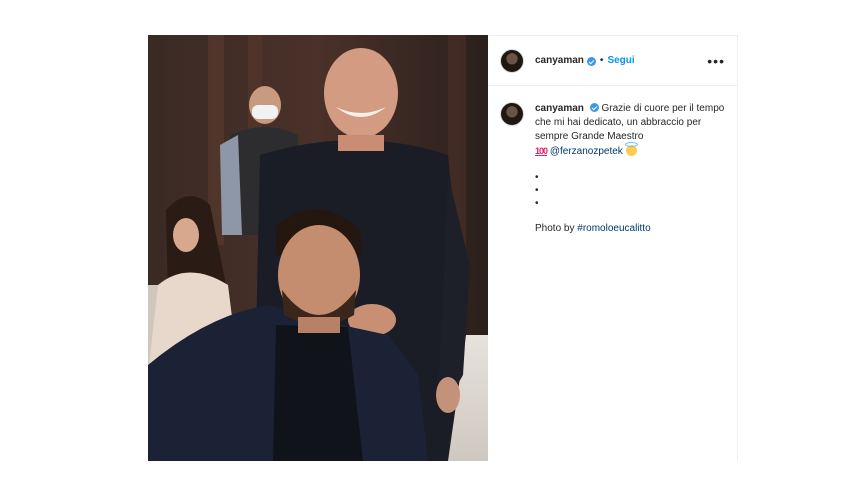  What do you see at coordinates (594, 107) in the screenshot?
I see `caption-verified-badge-icon` at bounding box center [594, 107].